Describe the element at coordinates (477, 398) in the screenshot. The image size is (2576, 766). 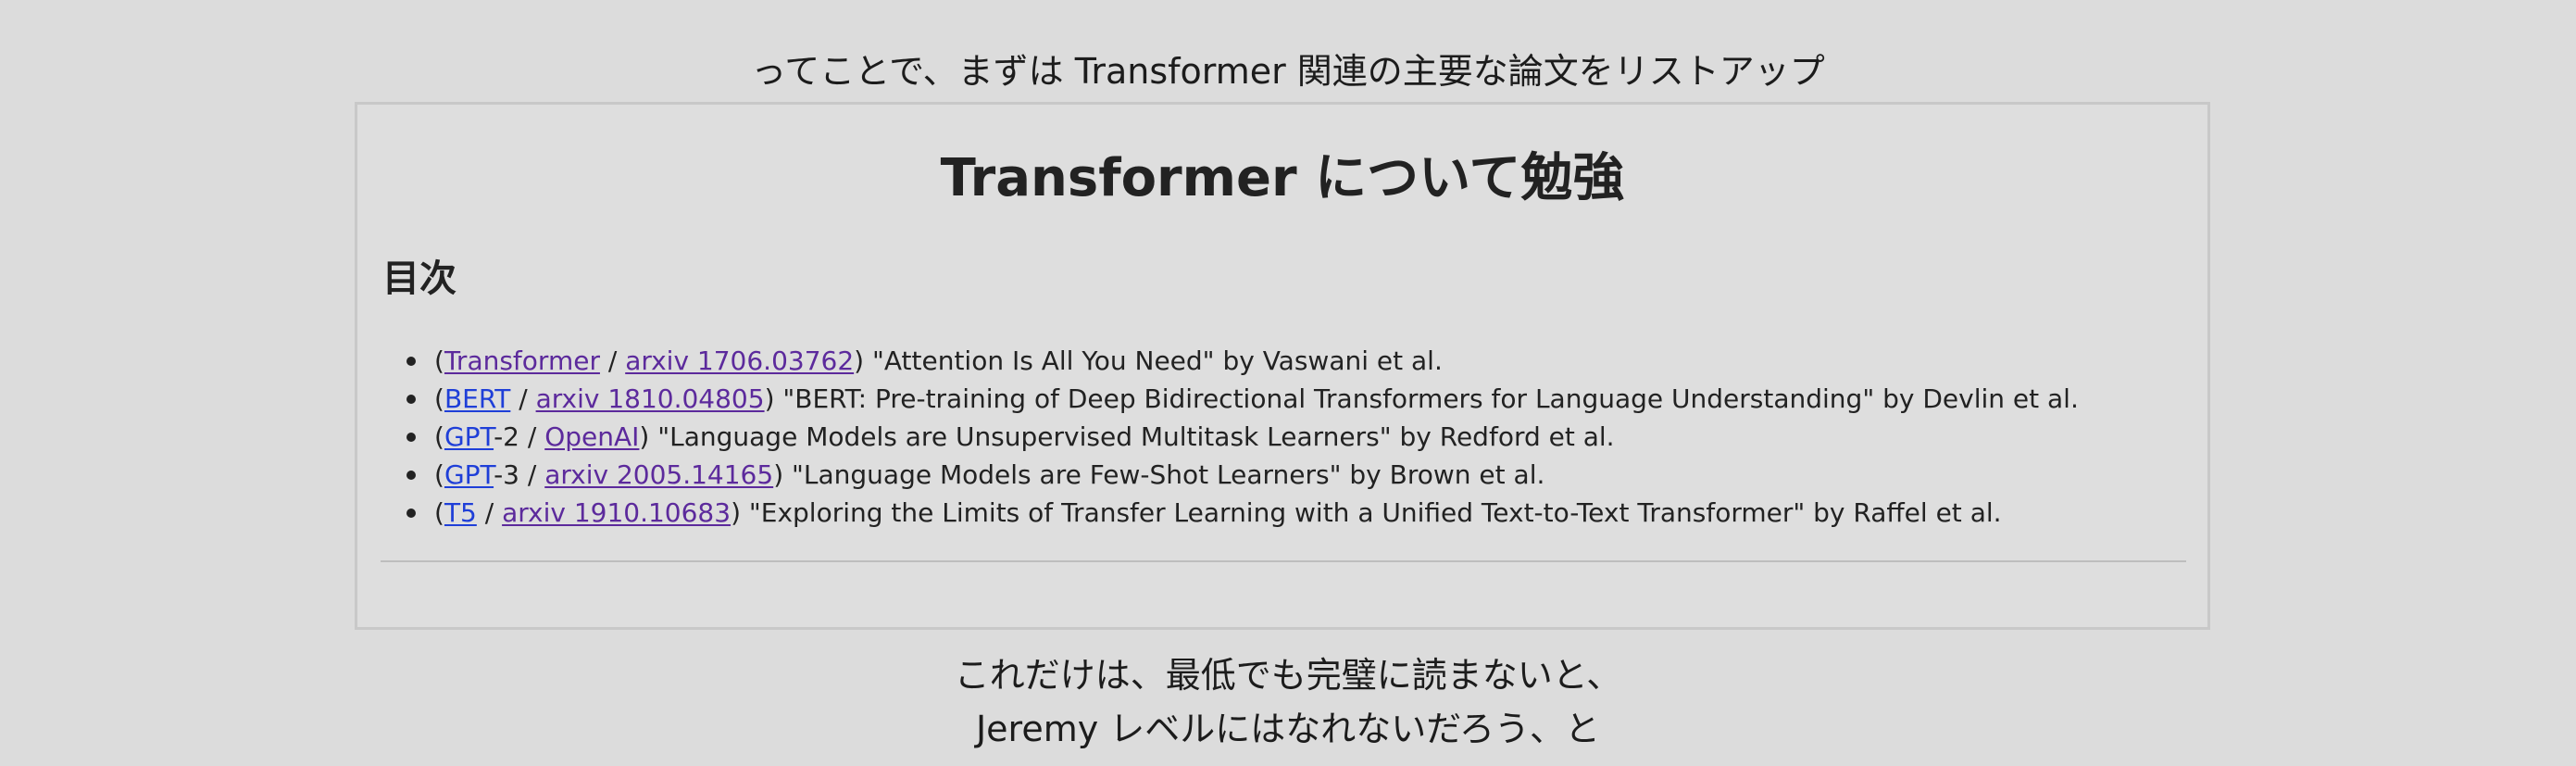
I see `link-bert: BERT` at that location.